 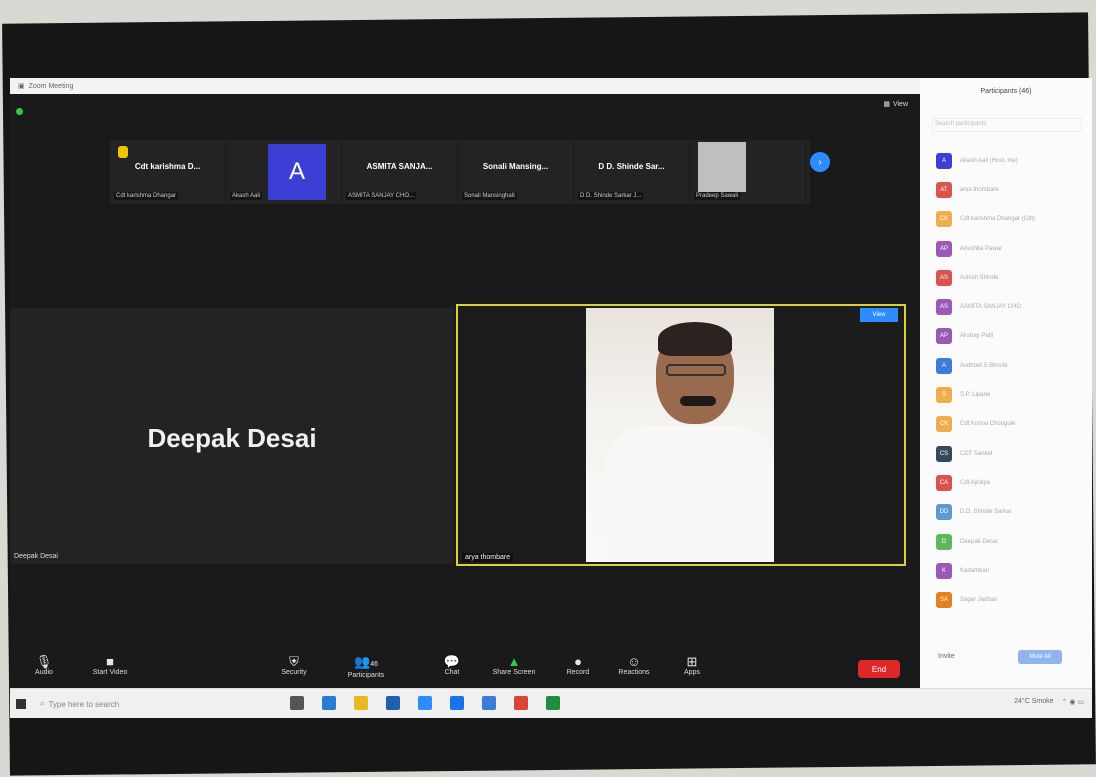 I want to click on word-icon, so click(x=489, y=703).